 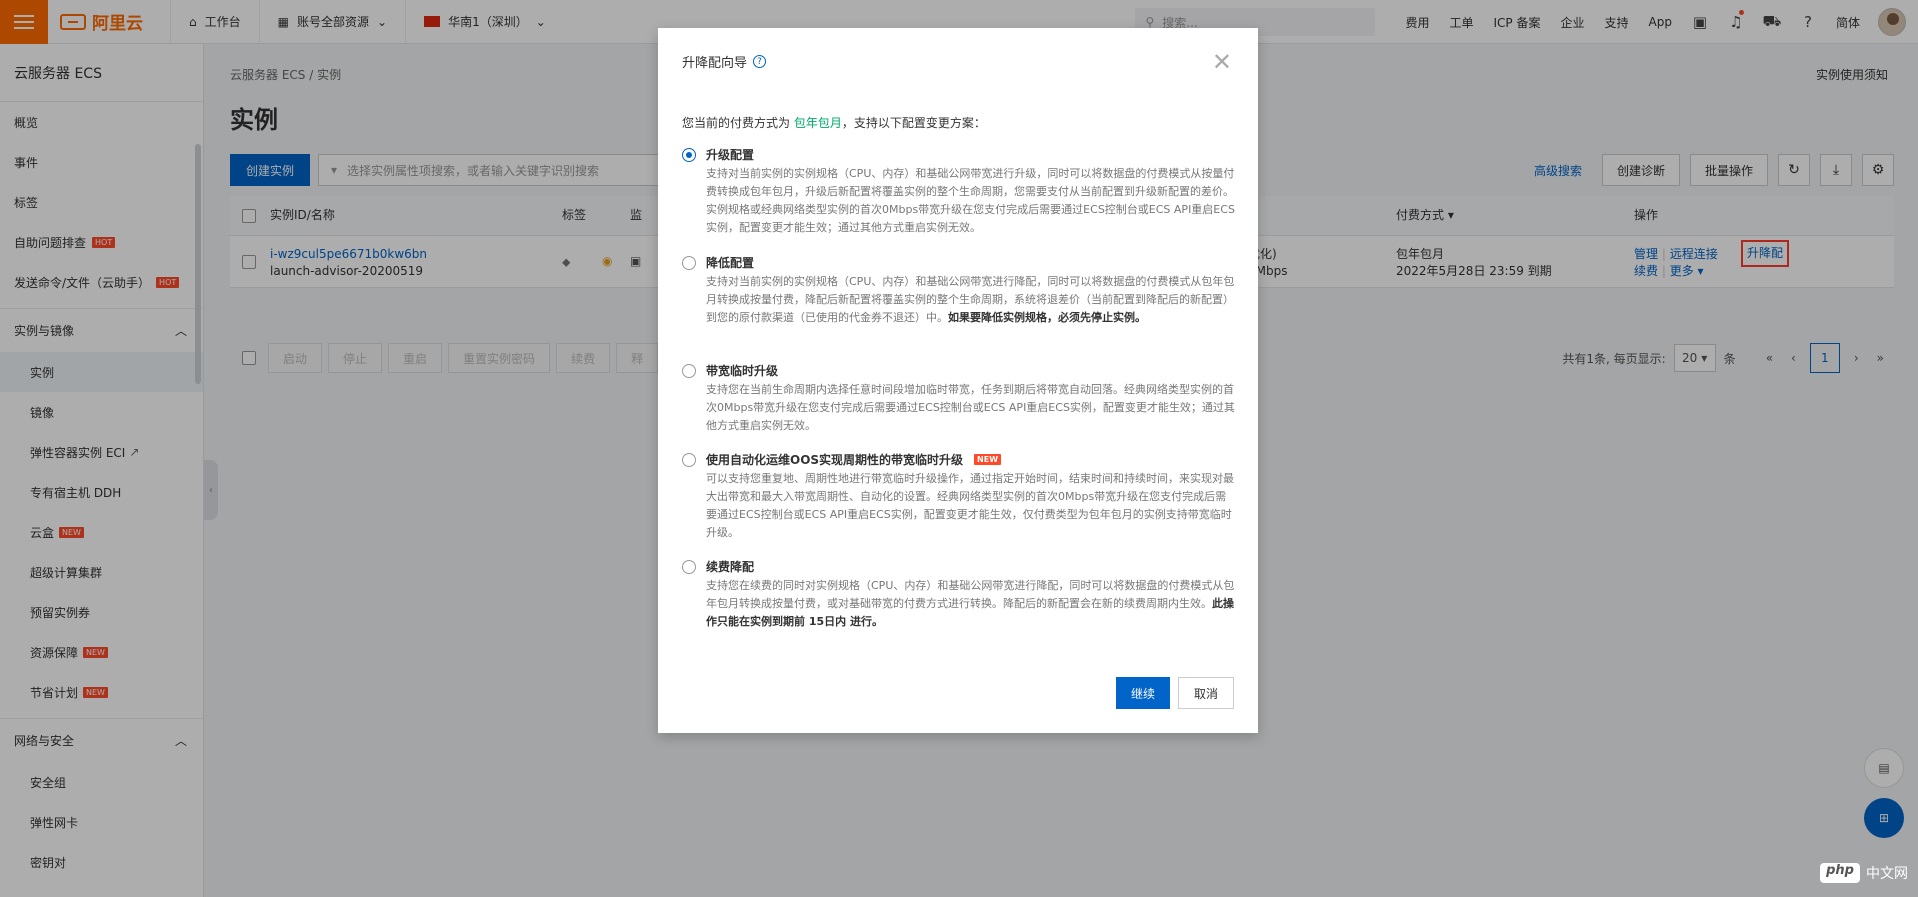 What do you see at coordinates (854, 459) in the screenshot?
I see `option-title: 使用自动化运维OOS实现周期性的带宽临时升级 NEW` at bounding box center [854, 459].